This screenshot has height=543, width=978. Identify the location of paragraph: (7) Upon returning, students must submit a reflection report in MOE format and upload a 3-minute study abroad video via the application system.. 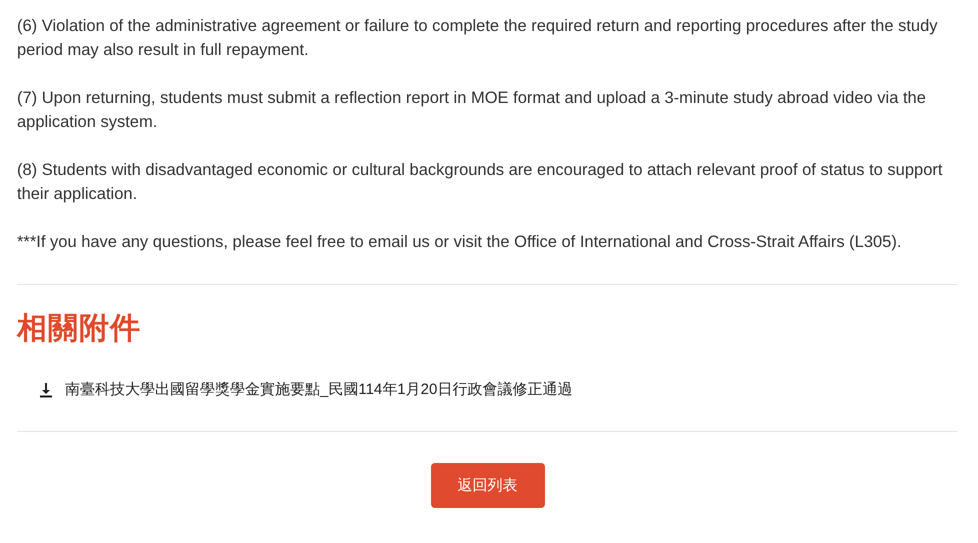
(472, 110).